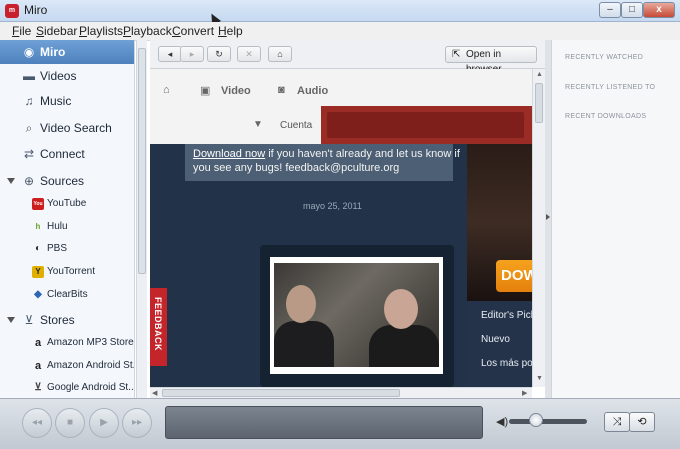 The image size is (680, 449). I want to click on external-link-icon: ⇱, so click(456, 54).